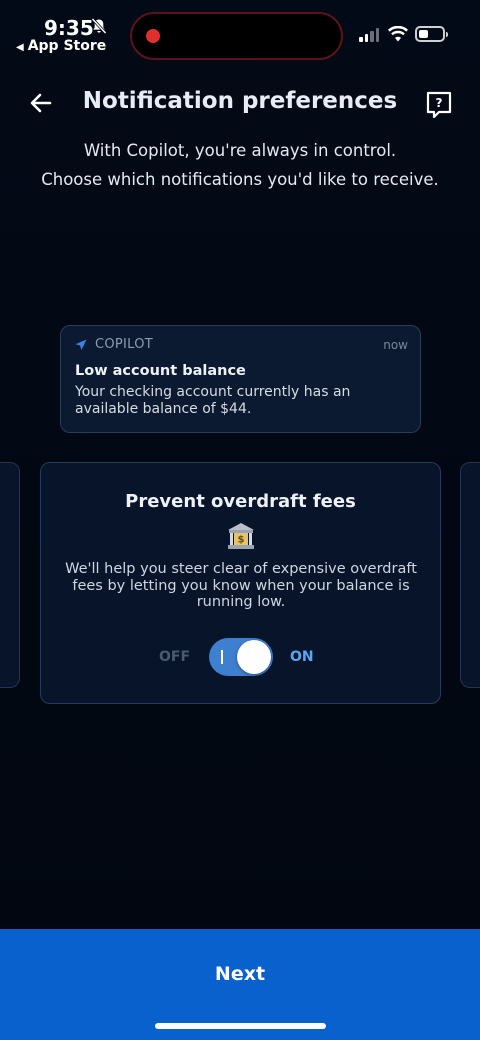 The width and height of the screenshot is (480, 1040). What do you see at coordinates (175, 657) in the screenshot?
I see `toggle-off-label: OFF` at bounding box center [175, 657].